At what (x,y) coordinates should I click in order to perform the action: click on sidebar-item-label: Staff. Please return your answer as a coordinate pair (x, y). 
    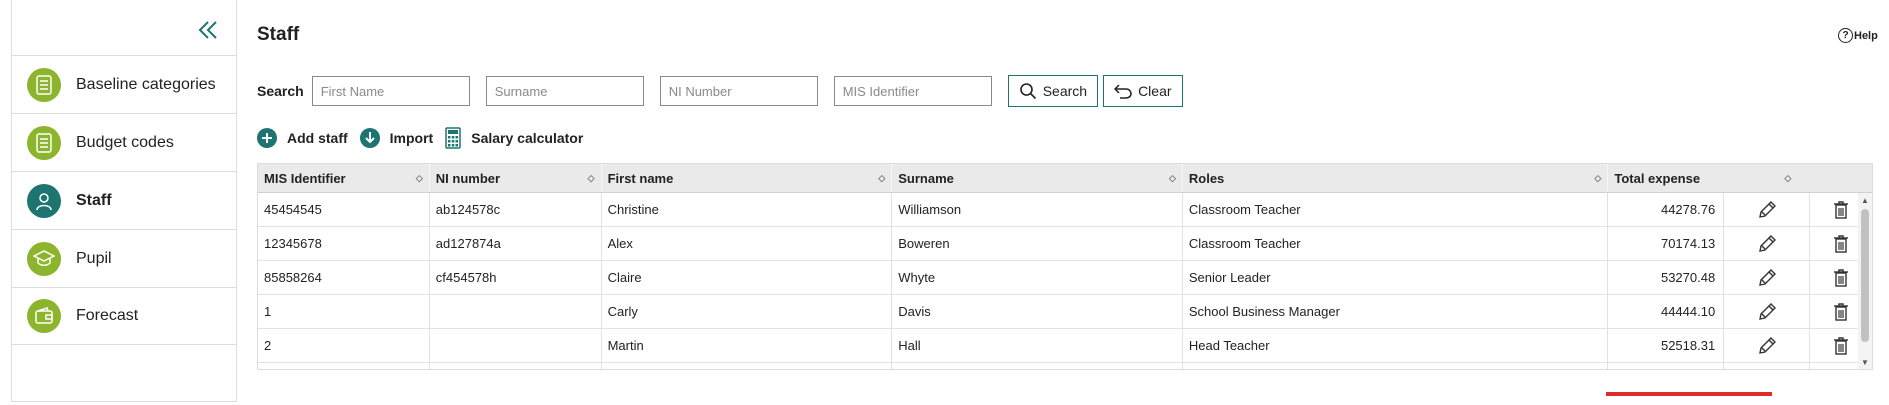
    Looking at the image, I should click on (94, 200).